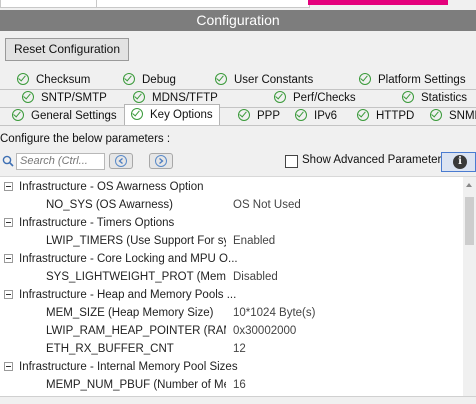  Describe the element at coordinates (74, 98) in the screenshot. I see `tab-label: SNTP/SMTP` at that location.